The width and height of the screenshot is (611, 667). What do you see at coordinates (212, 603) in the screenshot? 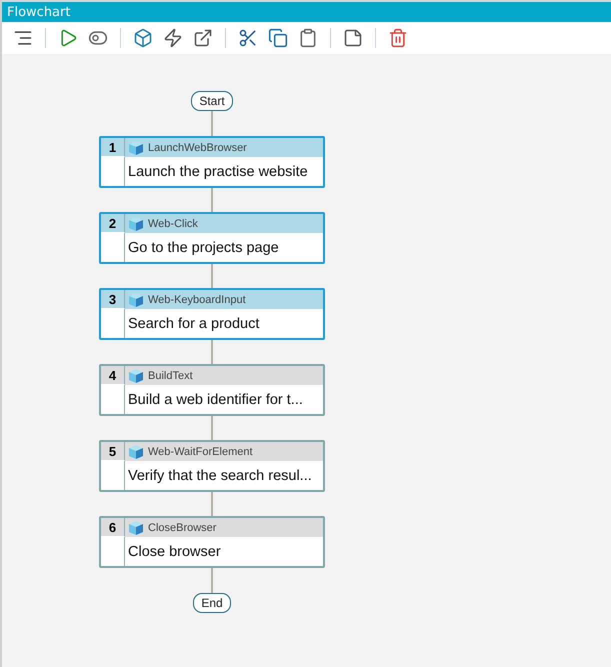
I see `end-node: End` at bounding box center [212, 603].